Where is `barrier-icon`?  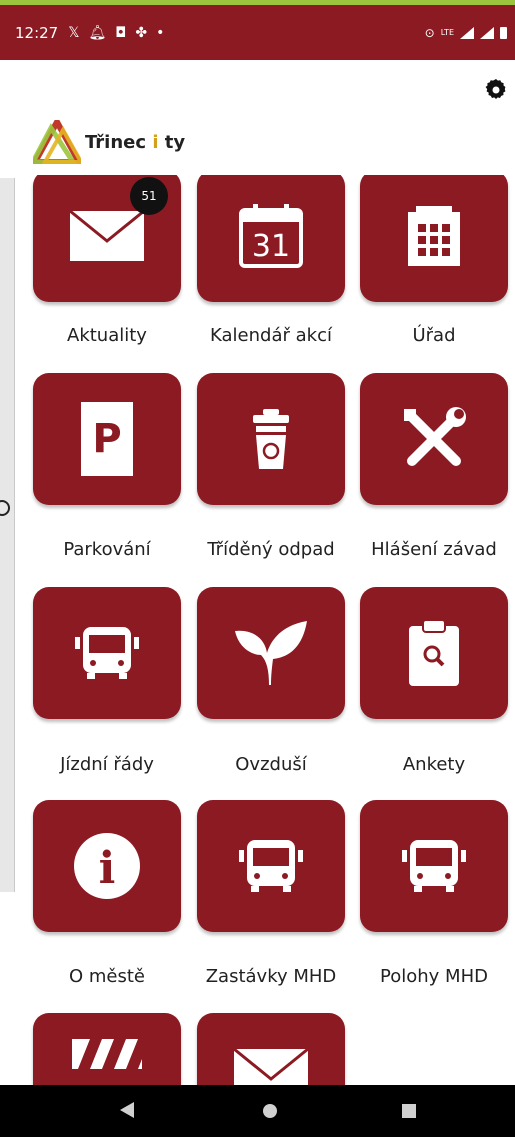
barrier-icon is located at coordinates (107, 1054).